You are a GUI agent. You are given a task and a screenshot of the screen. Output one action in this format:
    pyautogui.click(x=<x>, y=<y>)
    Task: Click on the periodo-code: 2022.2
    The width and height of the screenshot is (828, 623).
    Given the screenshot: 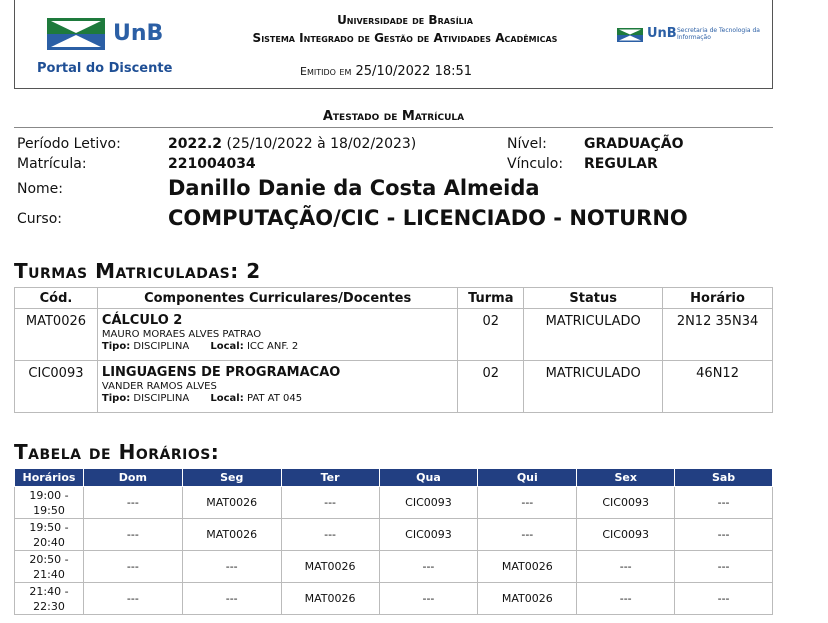 What is the action you would take?
    pyautogui.click(x=195, y=144)
    